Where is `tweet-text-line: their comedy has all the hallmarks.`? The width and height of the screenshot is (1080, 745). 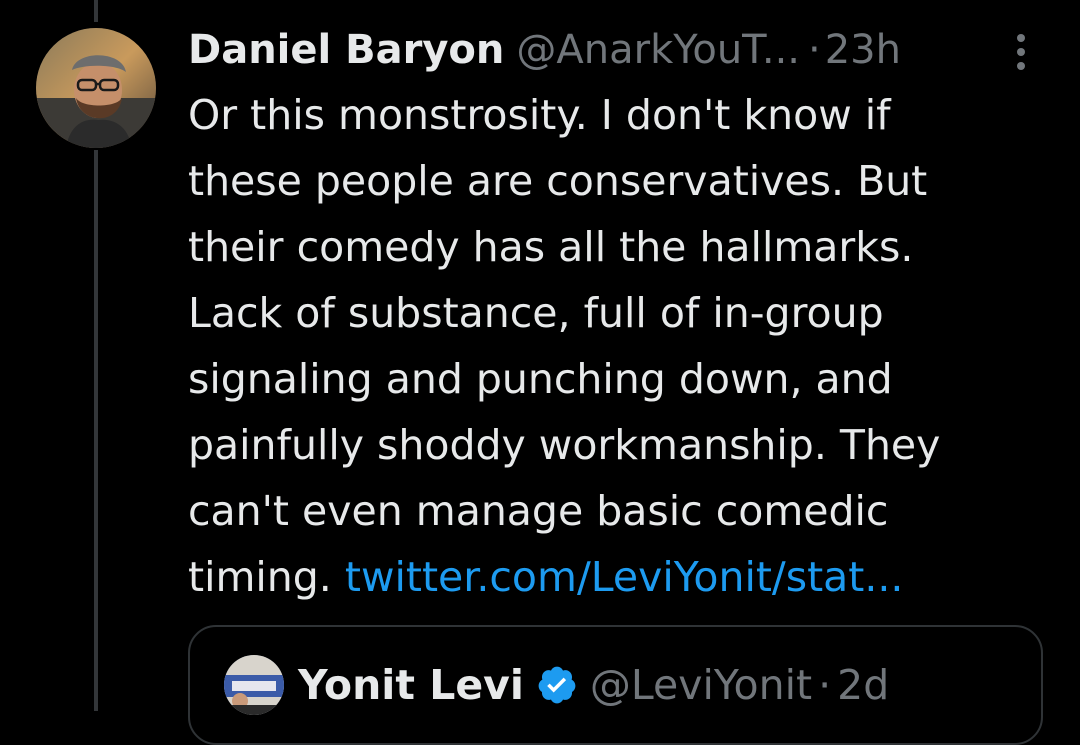 tweet-text-line: their comedy has all the hallmarks. is located at coordinates (551, 247).